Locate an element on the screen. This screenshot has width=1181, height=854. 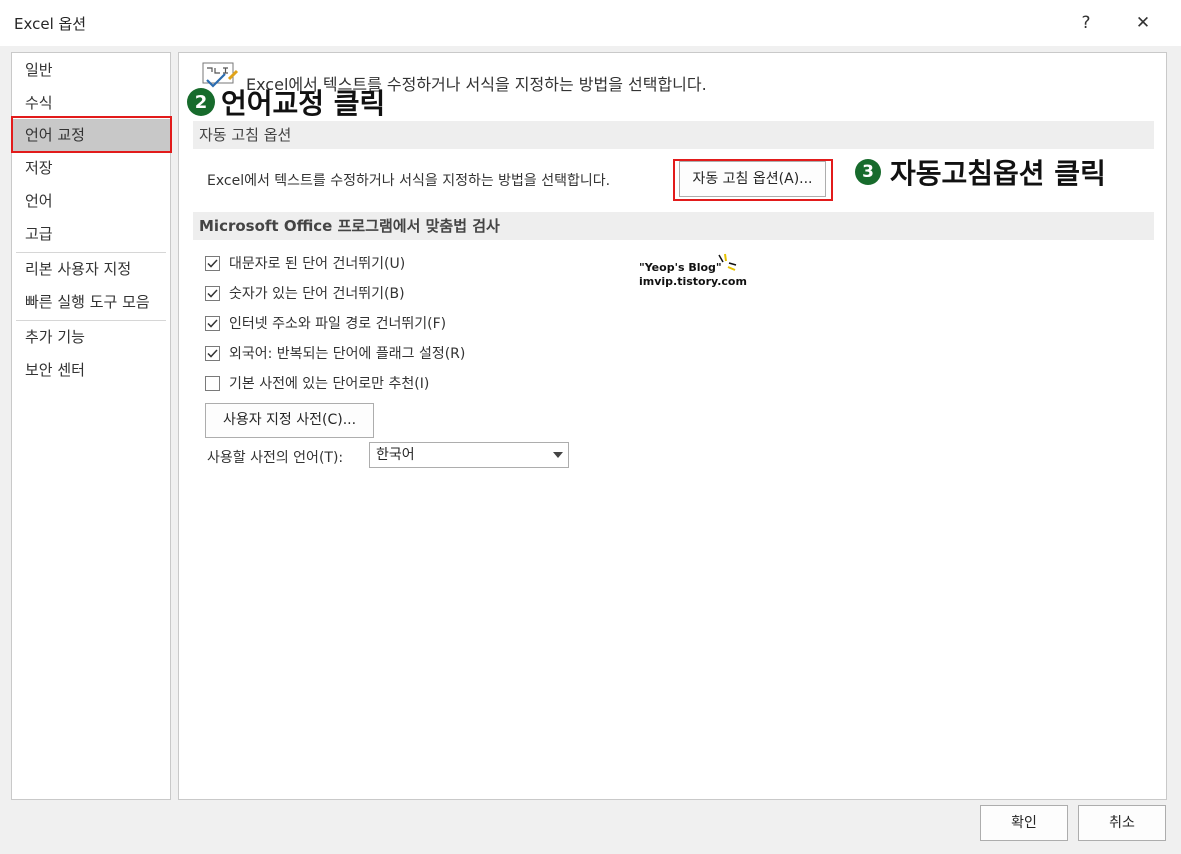
close-icon: ✕ is located at coordinates (1143, 23).